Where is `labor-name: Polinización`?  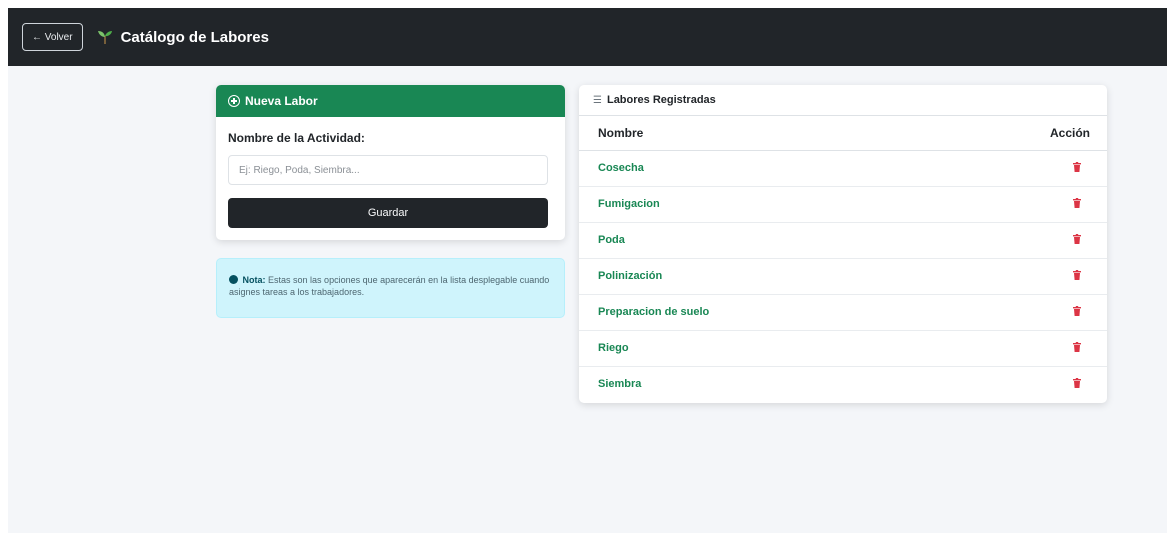 labor-name: Polinización is located at coordinates (746, 276).